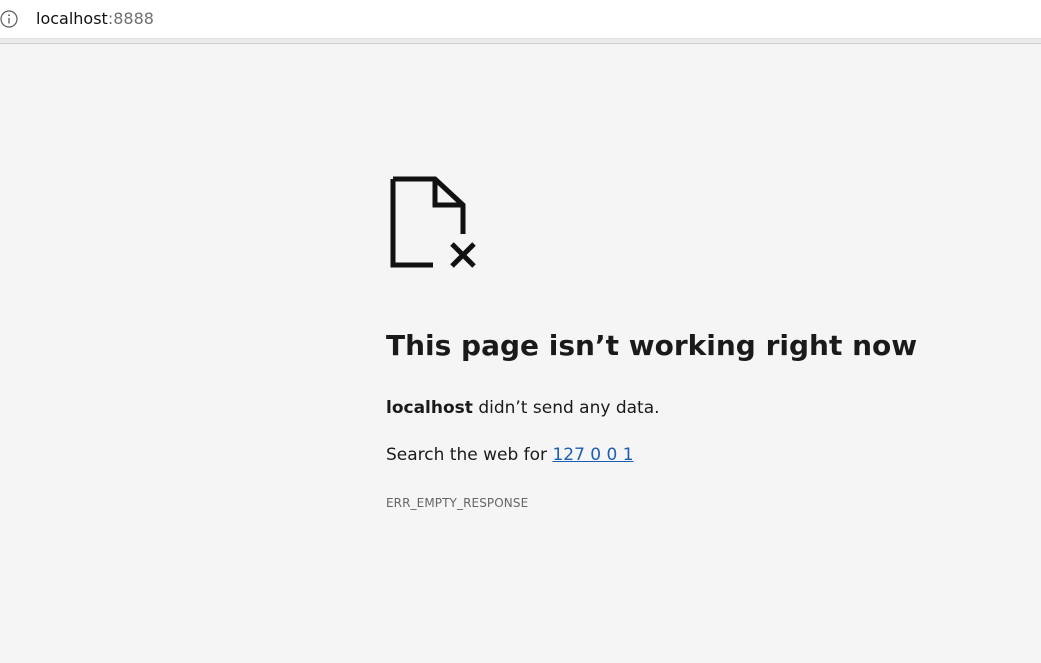 This screenshot has width=1041, height=663. What do you see at coordinates (592, 455) in the screenshot?
I see `search-link: 127 0 0 1` at bounding box center [592, 455].